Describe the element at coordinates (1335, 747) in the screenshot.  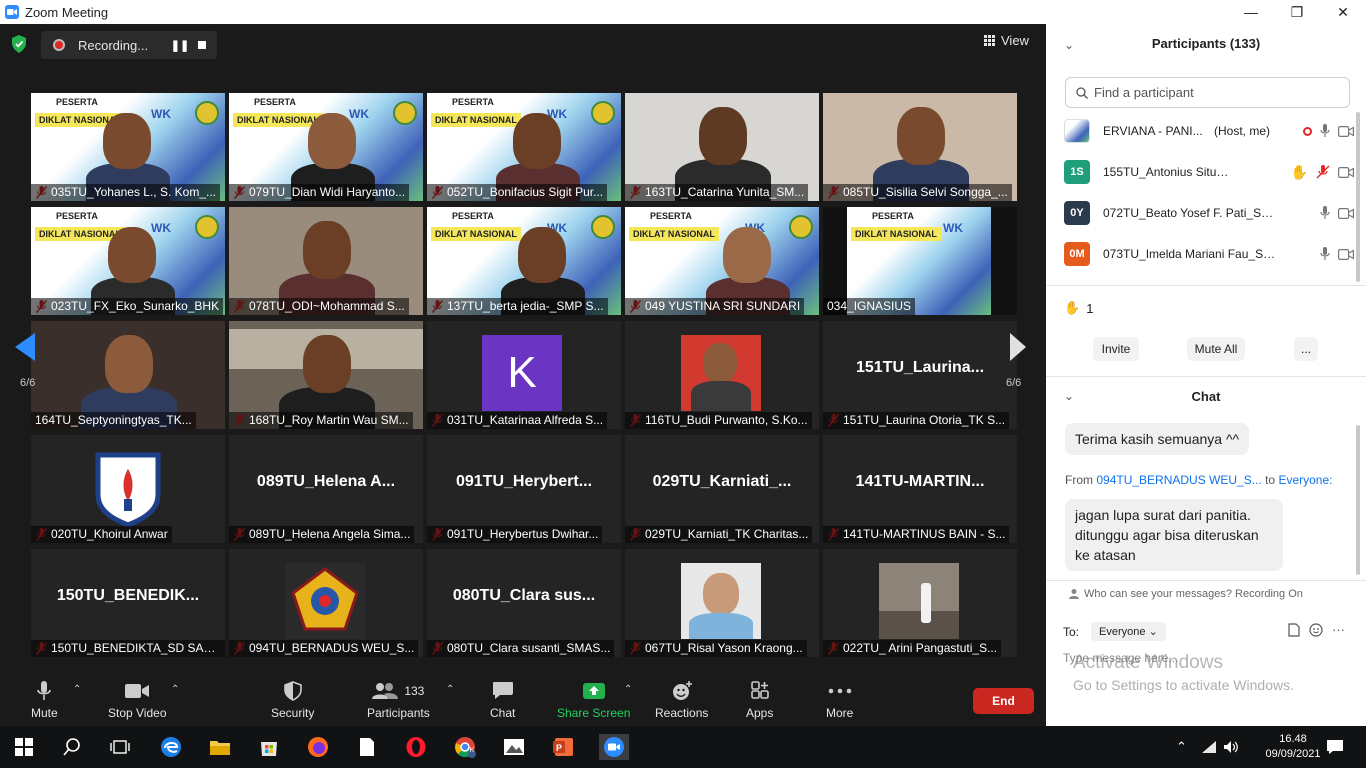
I see `notifications-icon` at that location.